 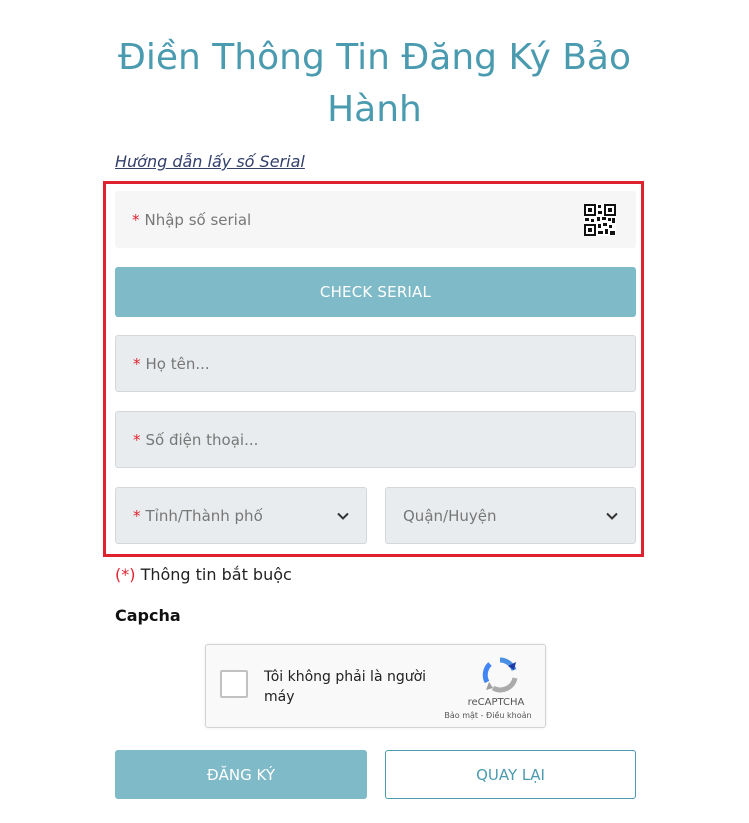 What do you see at coordinates (510, 515) in the screenshot?
I see `district-select: Quận/Huyện` at bounding box center [510, 515].